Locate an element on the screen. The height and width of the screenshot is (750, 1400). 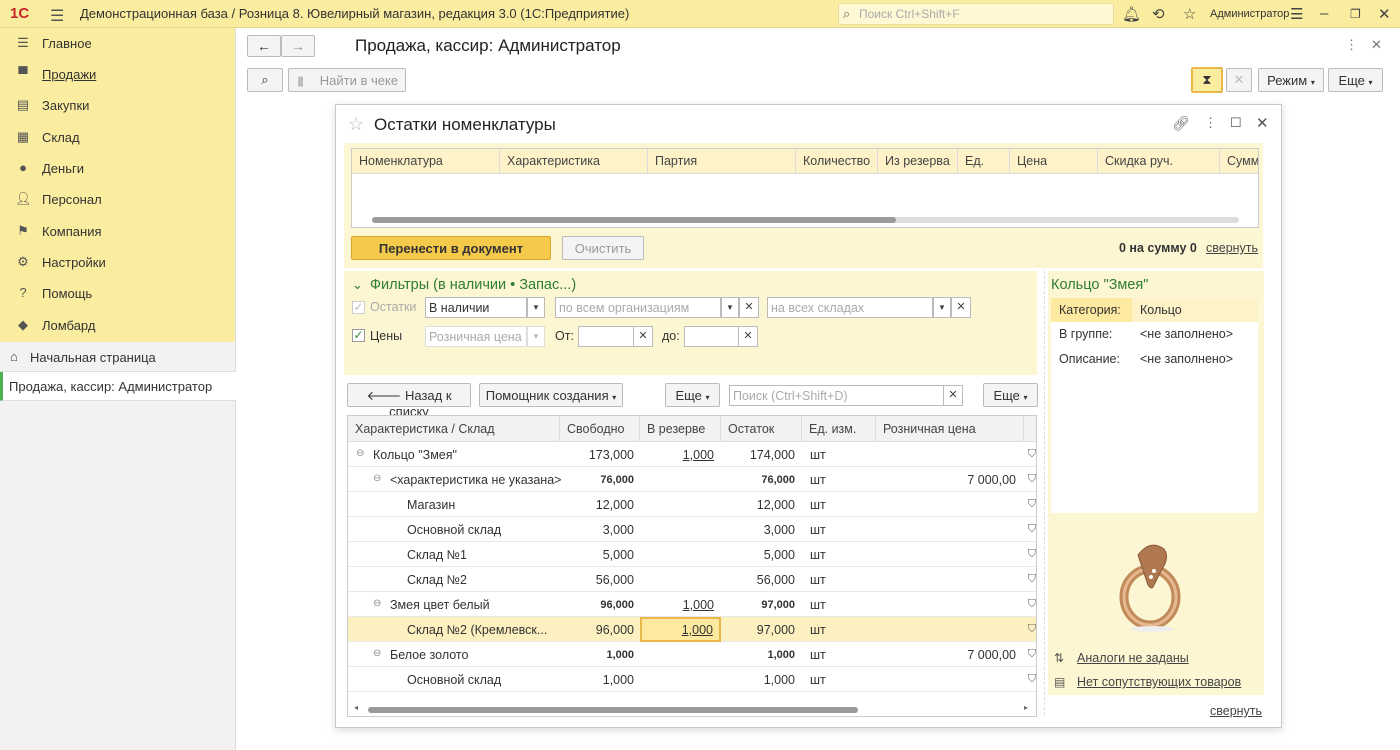
column-header: Цена is located at coordinates (1054, 161).